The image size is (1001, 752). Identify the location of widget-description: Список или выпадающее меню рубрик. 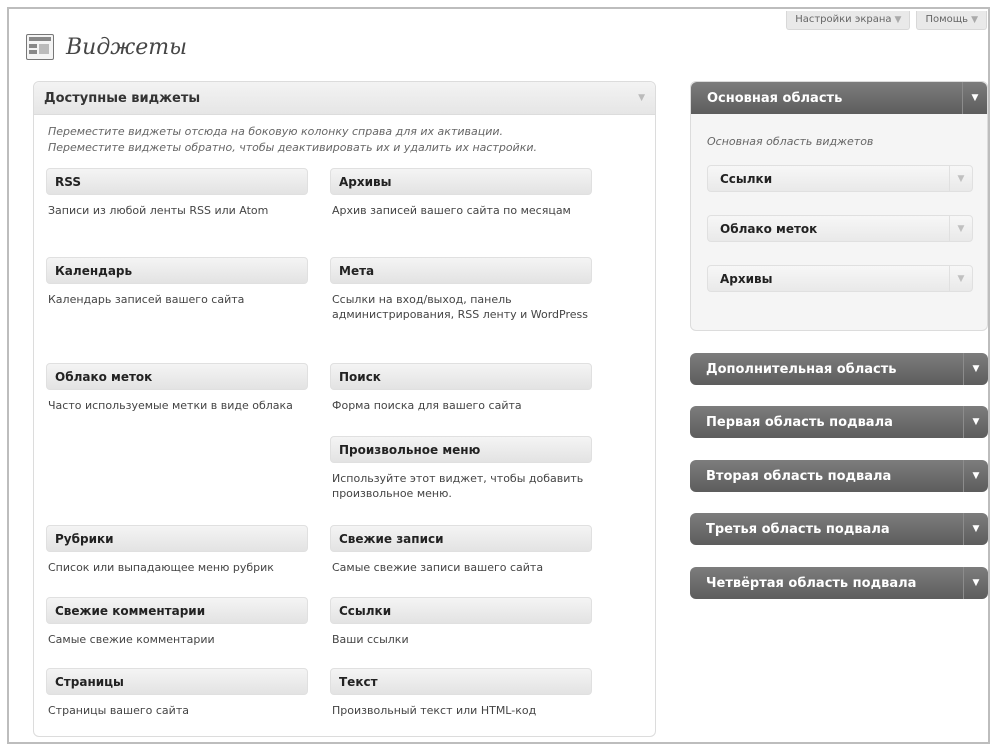
(161, 567).